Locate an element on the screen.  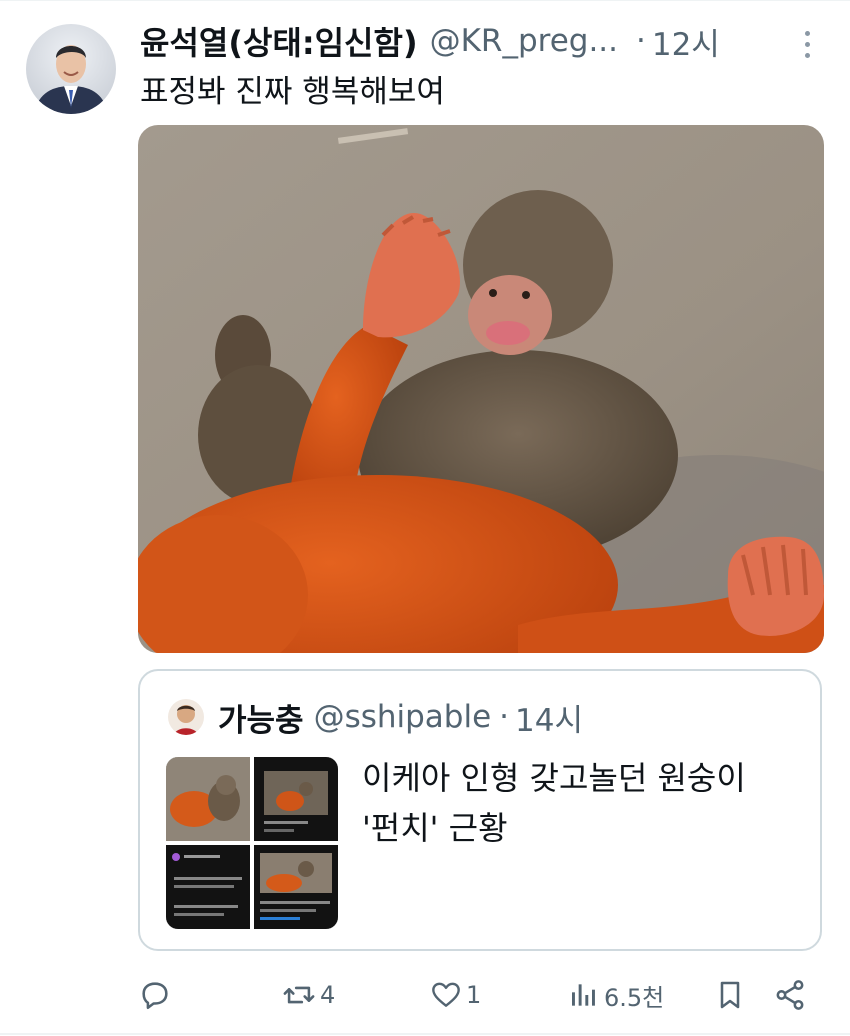
like-count: 1 is located at coordinates (474, 995).